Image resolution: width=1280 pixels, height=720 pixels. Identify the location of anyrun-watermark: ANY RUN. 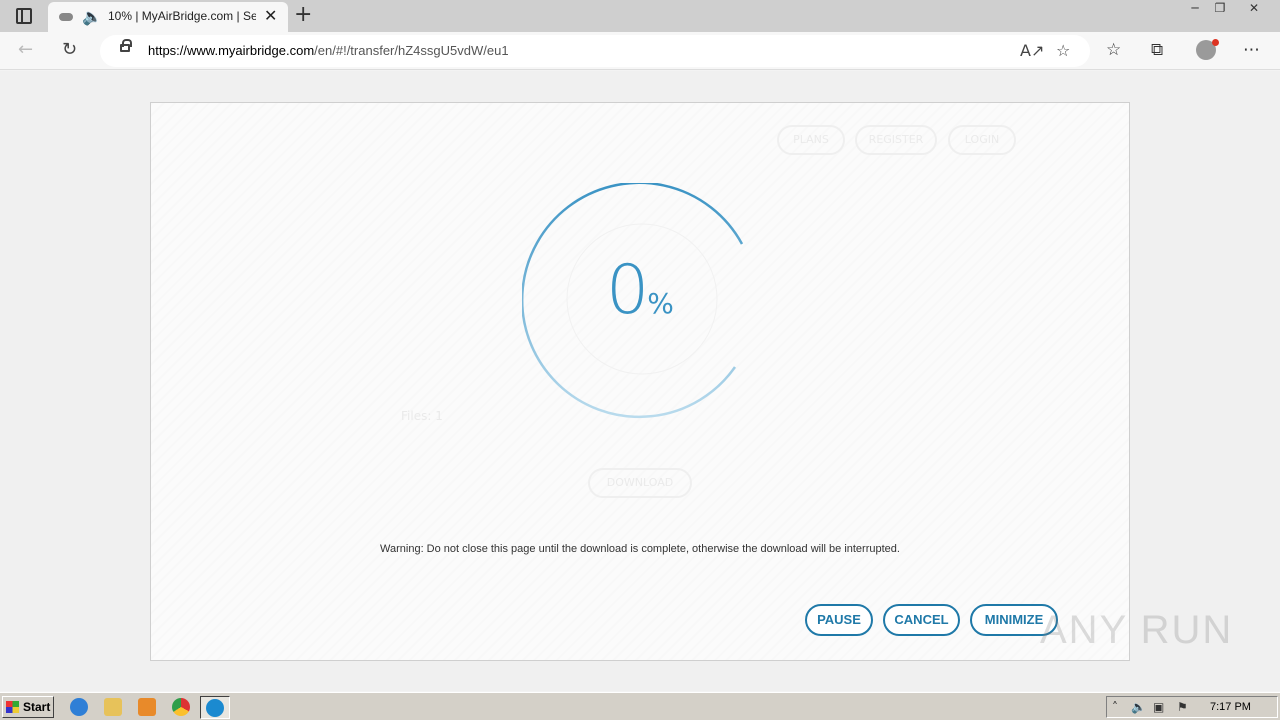
(1137, 630).